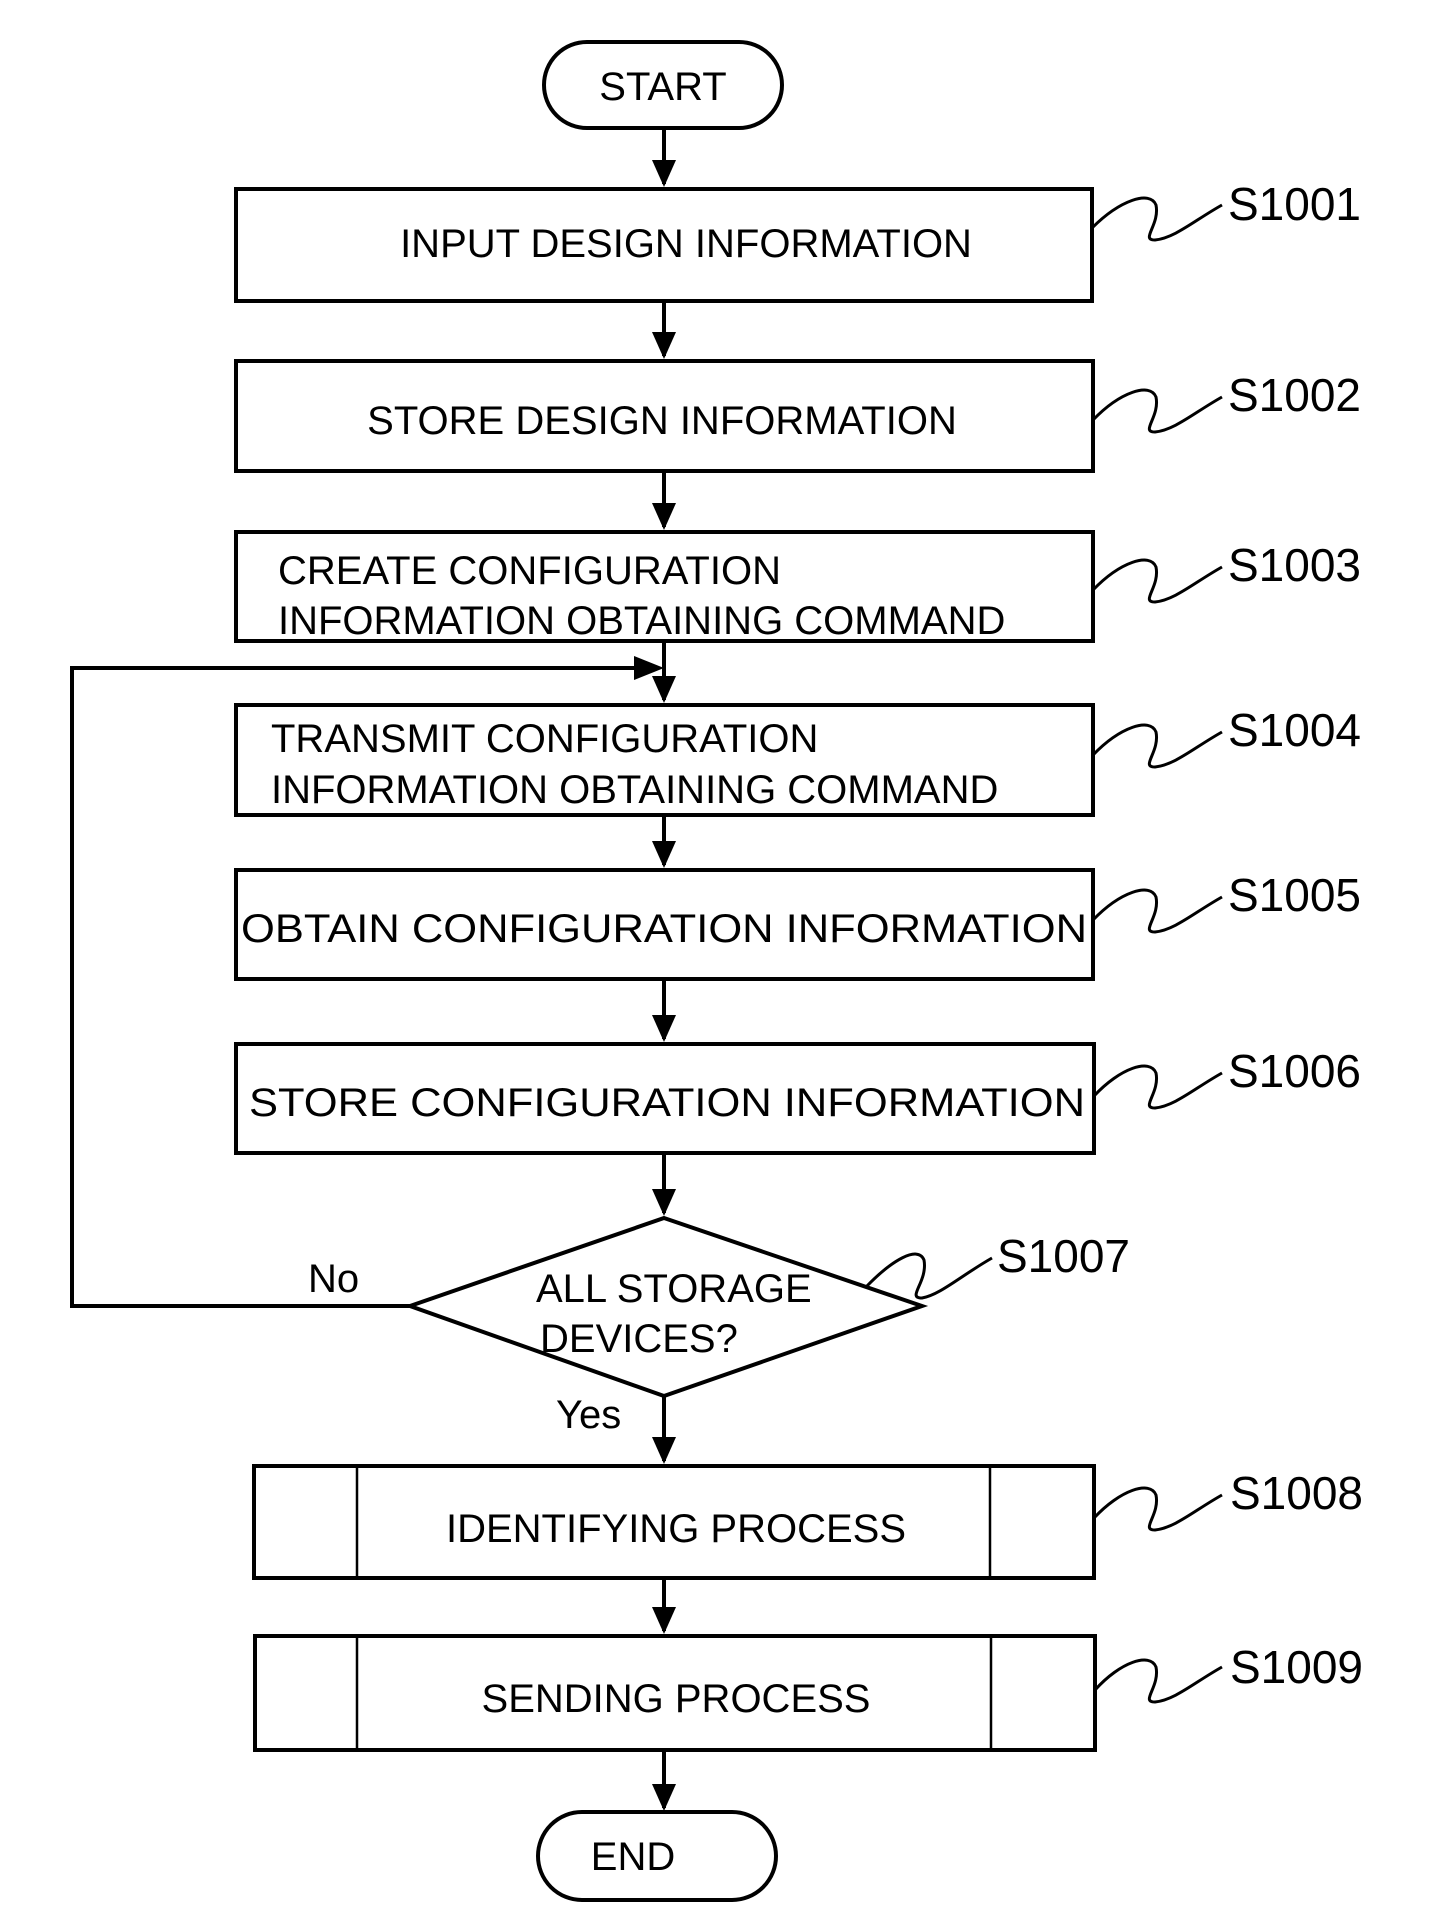 The image size is (1436, 1916). What do you see at coordinates (676, 1699) in the screenshot?
I see `step-text: SENDING PROCESS` at bounding box center [676, 1699].